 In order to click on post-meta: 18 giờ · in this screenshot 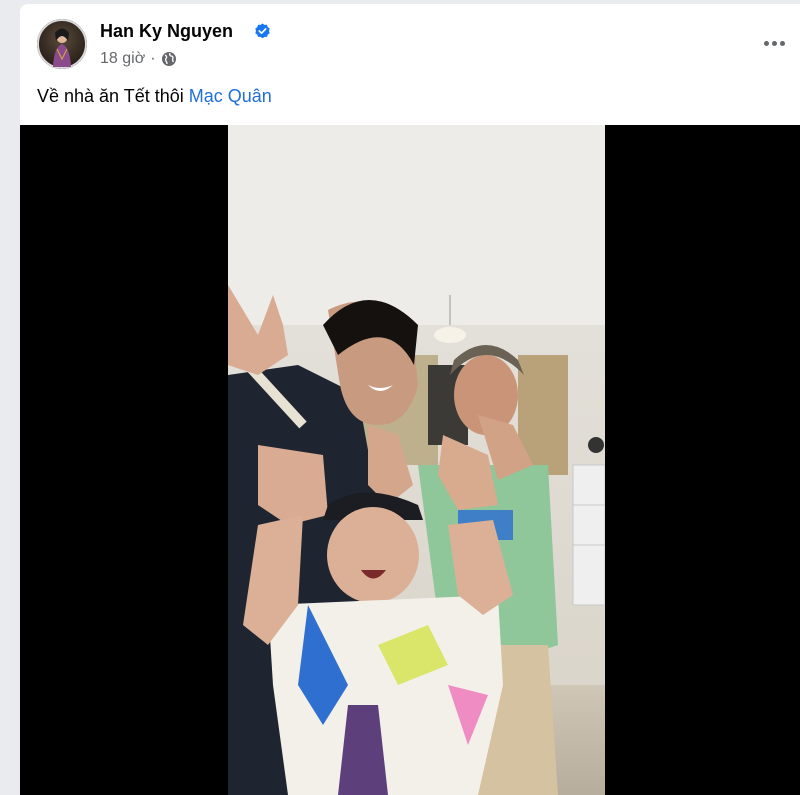, I will do `click(138, 59)`.